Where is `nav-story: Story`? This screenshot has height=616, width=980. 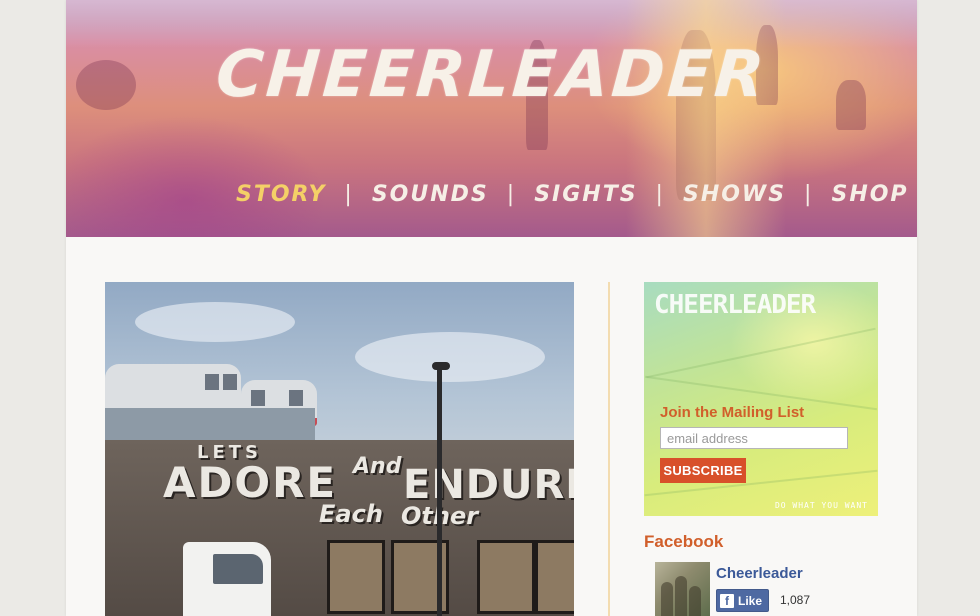 nav-story: Story is located at coordinates (281, 194).